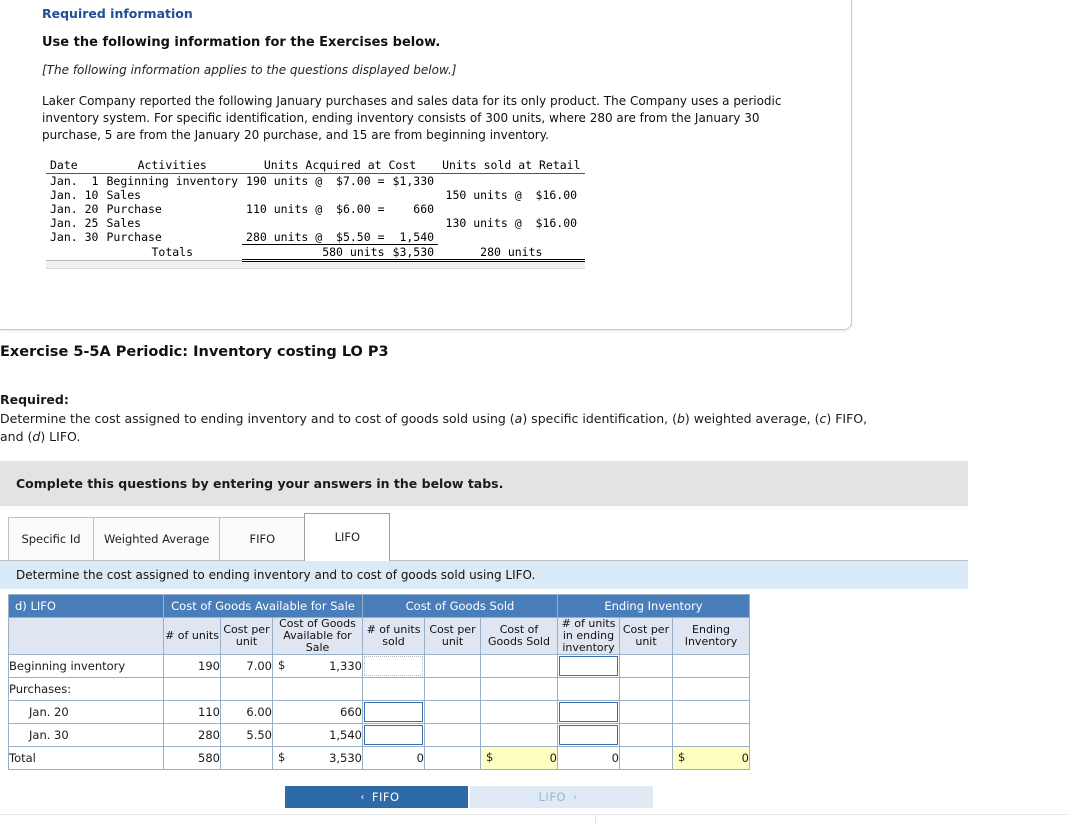 This screenshot has height=823, width=1068. Describe the element at coordinates (192, 636) in the screenshot. I see `sub-header-units: # of units` at that location.